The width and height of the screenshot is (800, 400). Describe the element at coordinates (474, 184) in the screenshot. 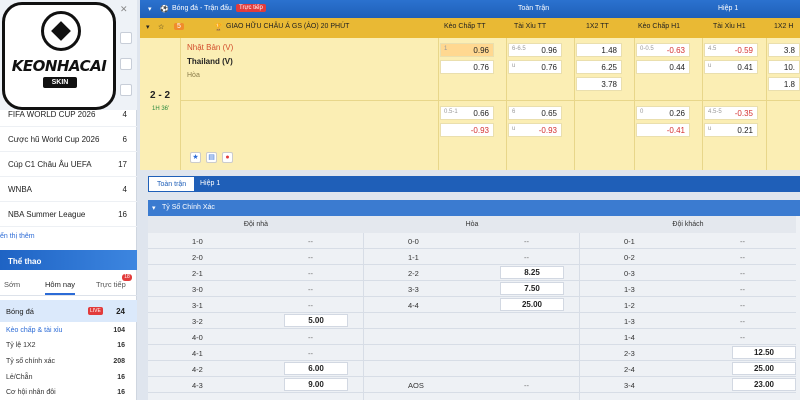

I see `detail-tabs: Toàn trận Hiệp 1` at that location.